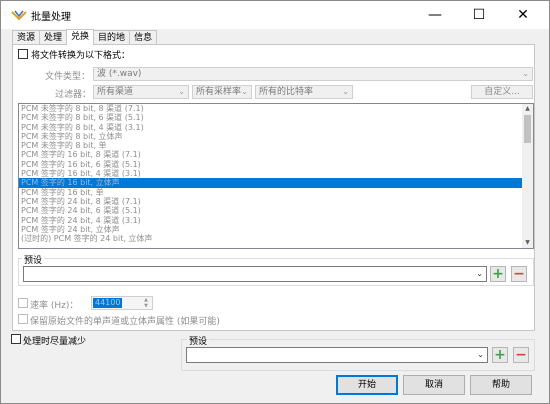  I want to click on rate-checkbox, so click(23, 303).